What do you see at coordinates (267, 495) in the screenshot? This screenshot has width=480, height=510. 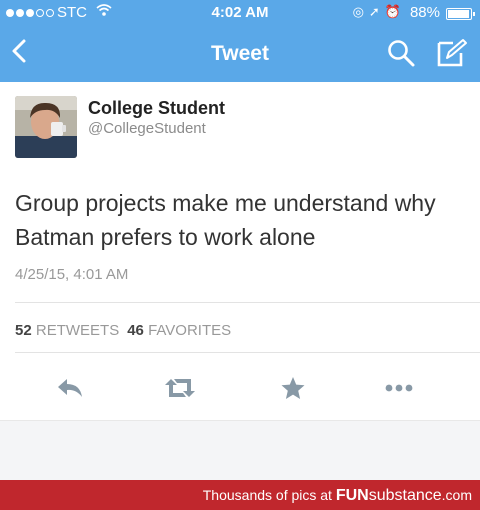 I see `banner-prefix: Thousands of pics at` at bounding box center [267, 495].